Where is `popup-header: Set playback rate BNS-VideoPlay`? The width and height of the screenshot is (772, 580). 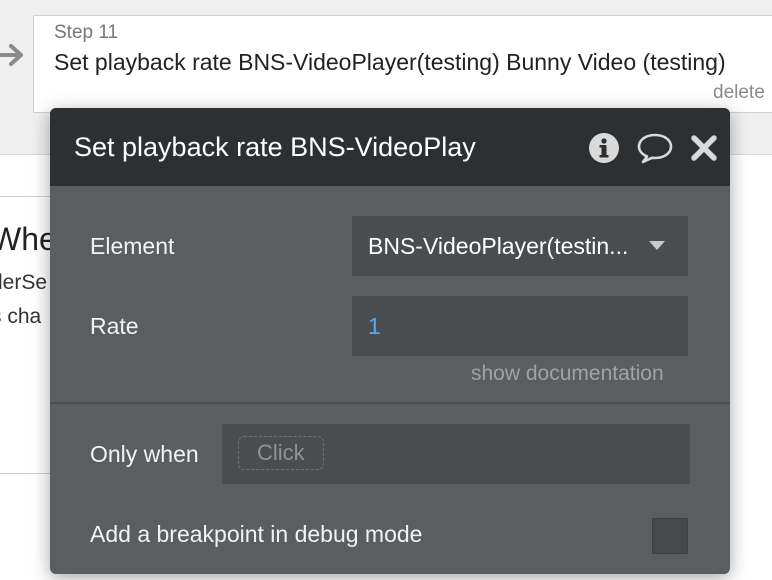
popup-header: Set playback rate BNS-VideoPlay is located at coordinates (390, 147).